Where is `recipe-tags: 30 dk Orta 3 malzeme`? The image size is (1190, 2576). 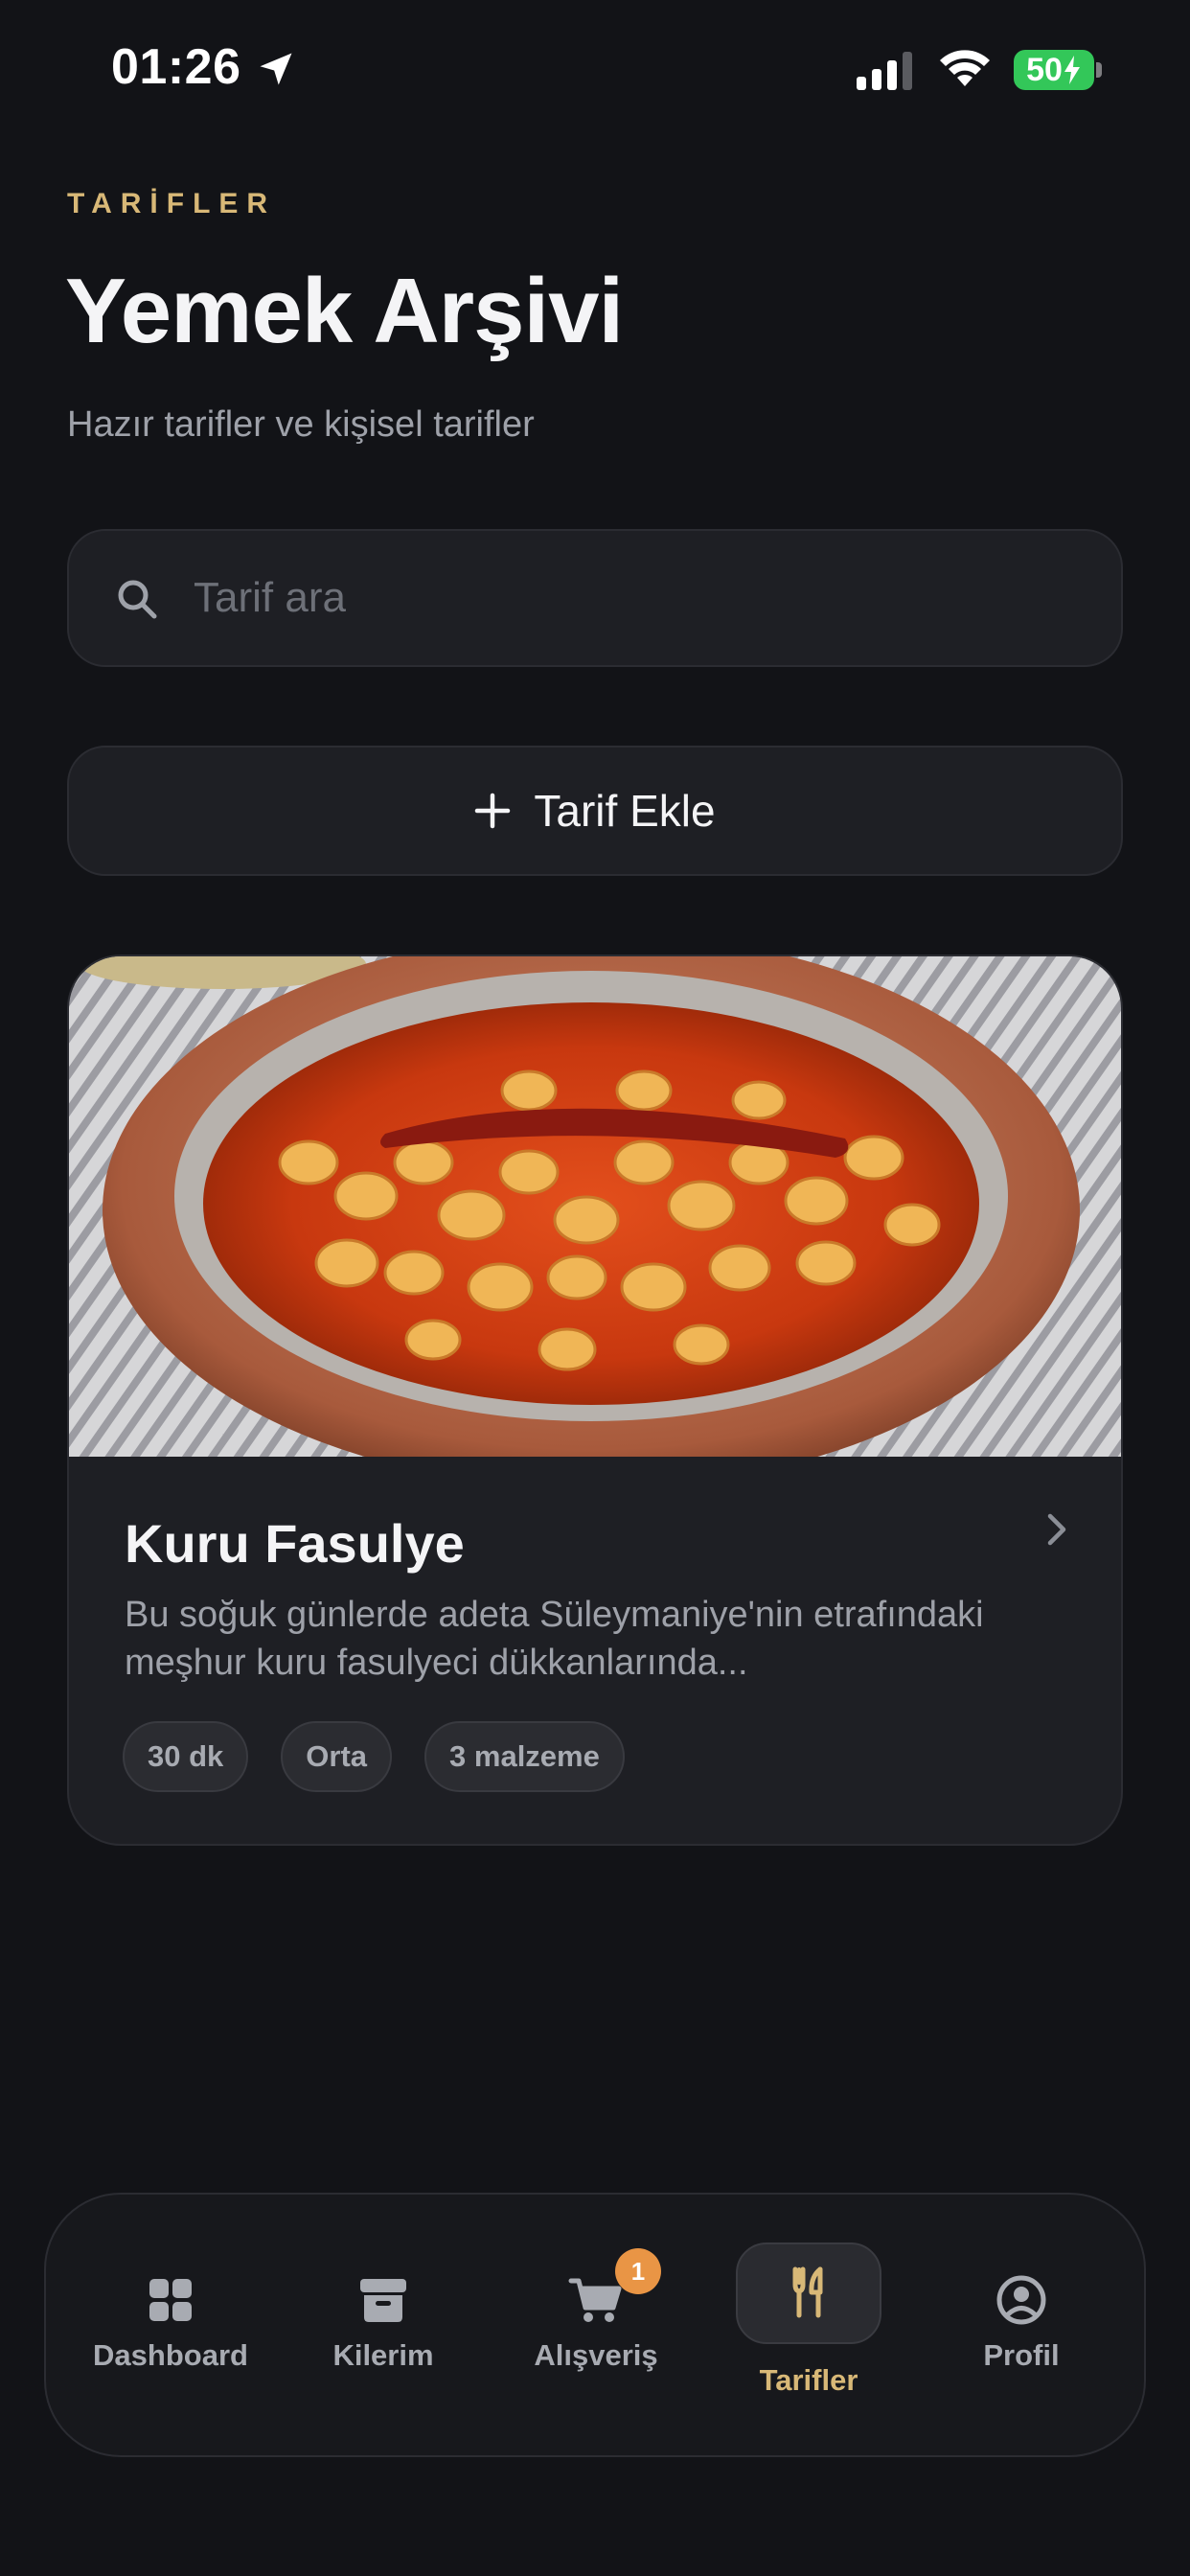 recipe-tags: 30 dk Orta 3 malzeme is located at coordinates (374, 1756).